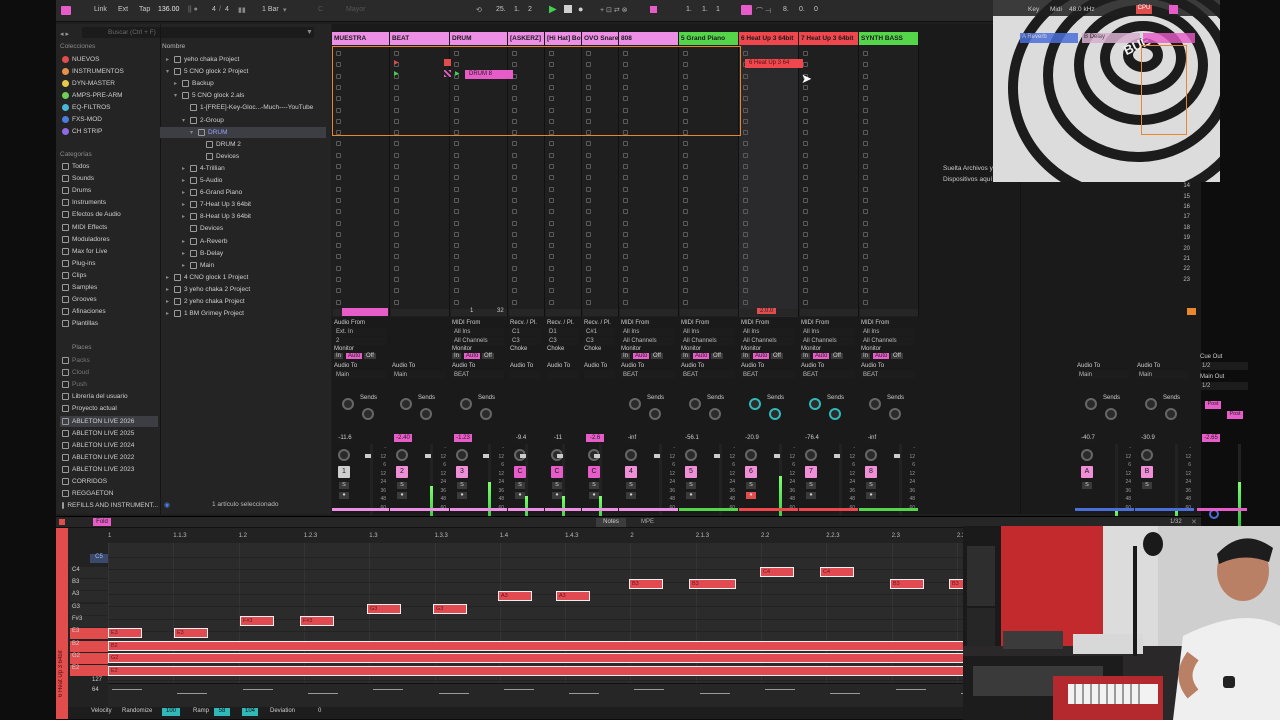  Describe the element at coordinates (360, 375) in the screenshot. I see `output-select: Main` at that location.